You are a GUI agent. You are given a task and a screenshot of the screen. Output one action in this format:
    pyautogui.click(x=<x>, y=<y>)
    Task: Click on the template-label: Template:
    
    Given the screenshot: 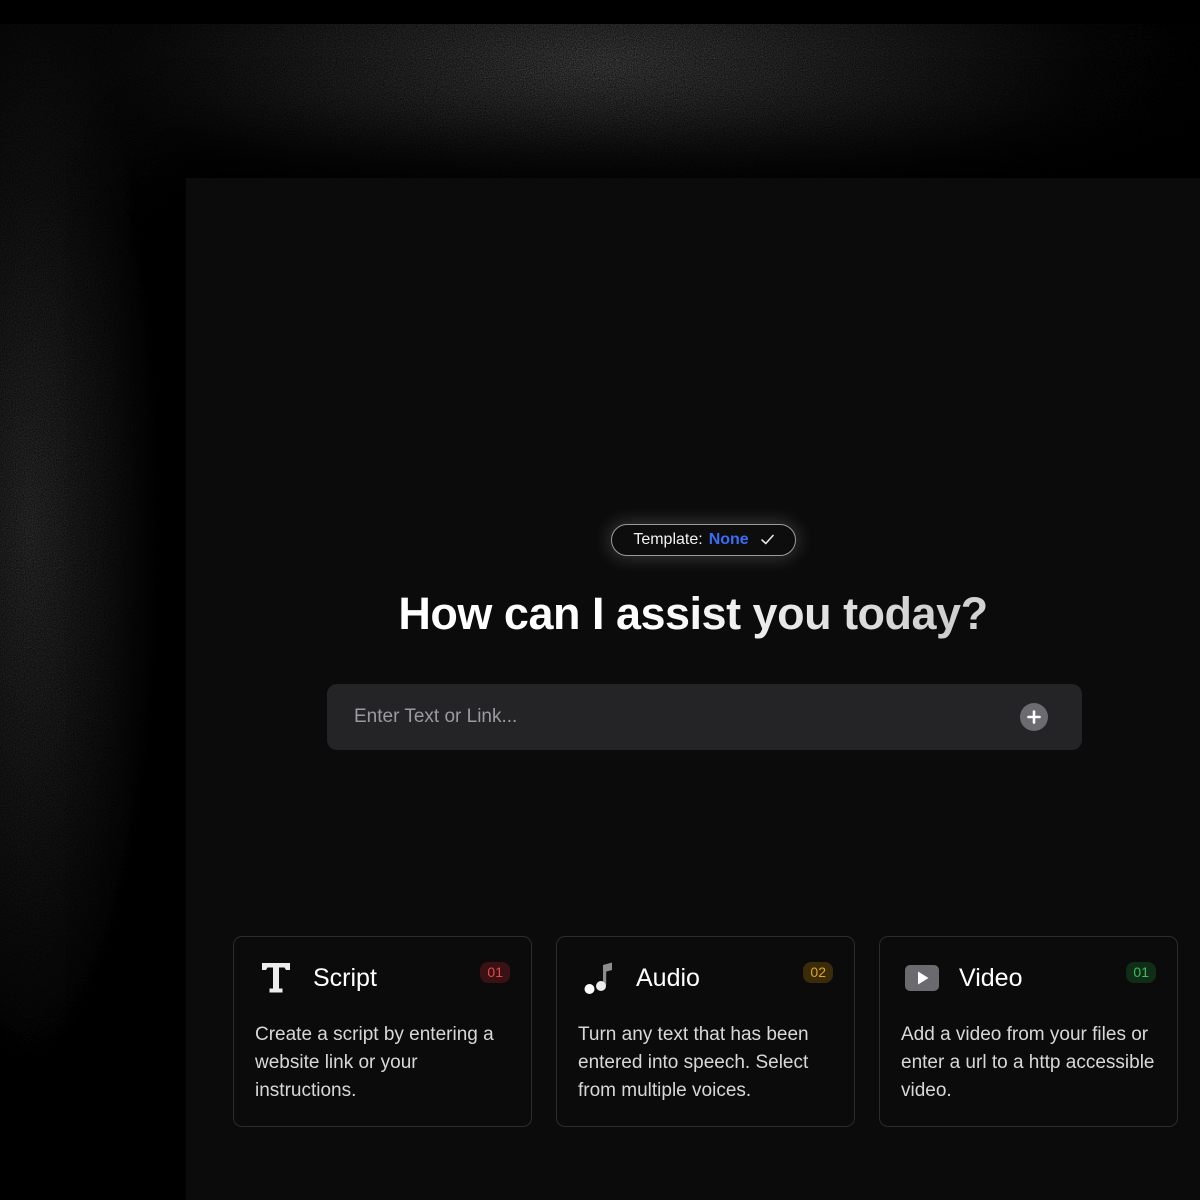 What is the action you would take?
    pyautogui.click(x=668, y=539)
    